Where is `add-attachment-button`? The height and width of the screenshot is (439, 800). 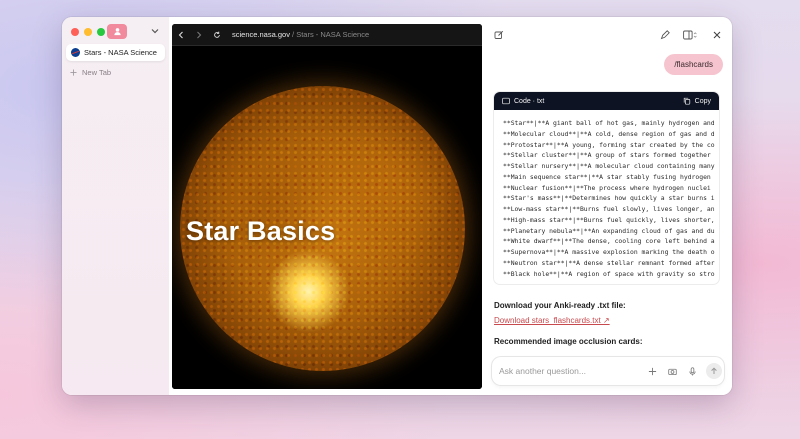 add-attachment-button is located at coordinates (652, 371).